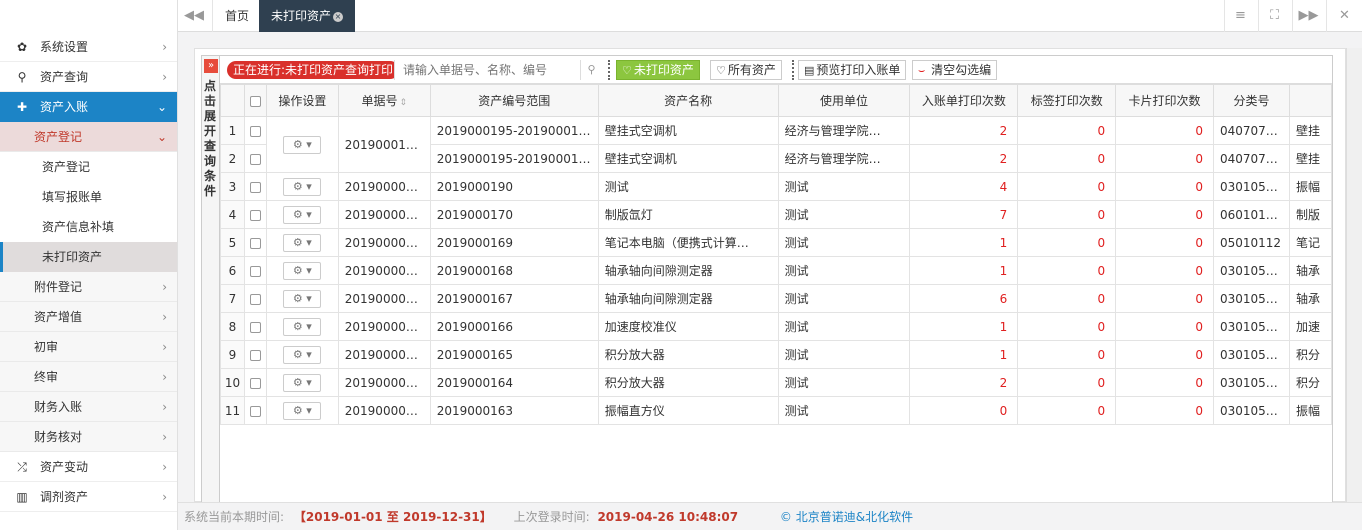 This screenshot has height=530, width=1362. What do you see at coordinates (88, 137) in the screenshot?
I see `sidebar-item-asset-register-group: 资产登记 ⌄` at bounding box center [88, 137].